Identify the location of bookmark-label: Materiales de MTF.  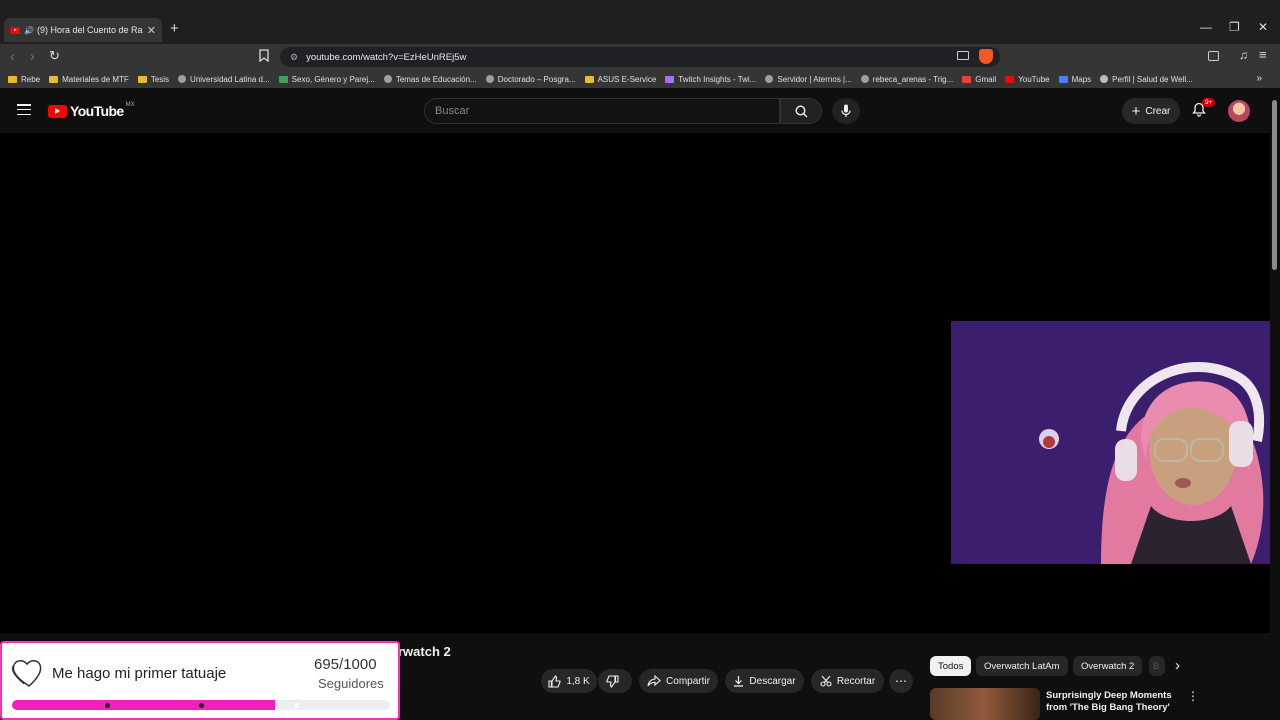
(95, 79).